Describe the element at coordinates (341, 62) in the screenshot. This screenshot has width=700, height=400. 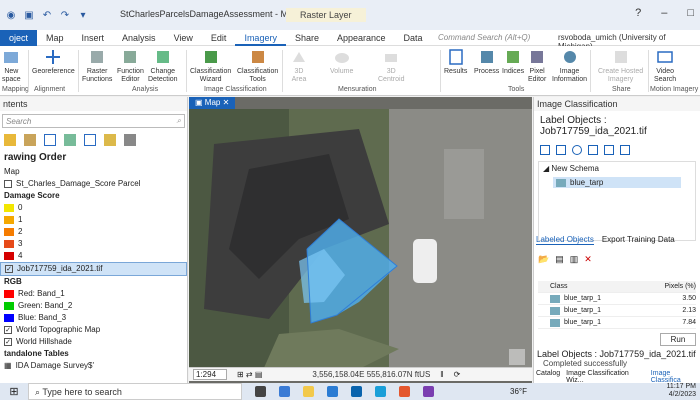
I see `volume-button: Volume` at that location.